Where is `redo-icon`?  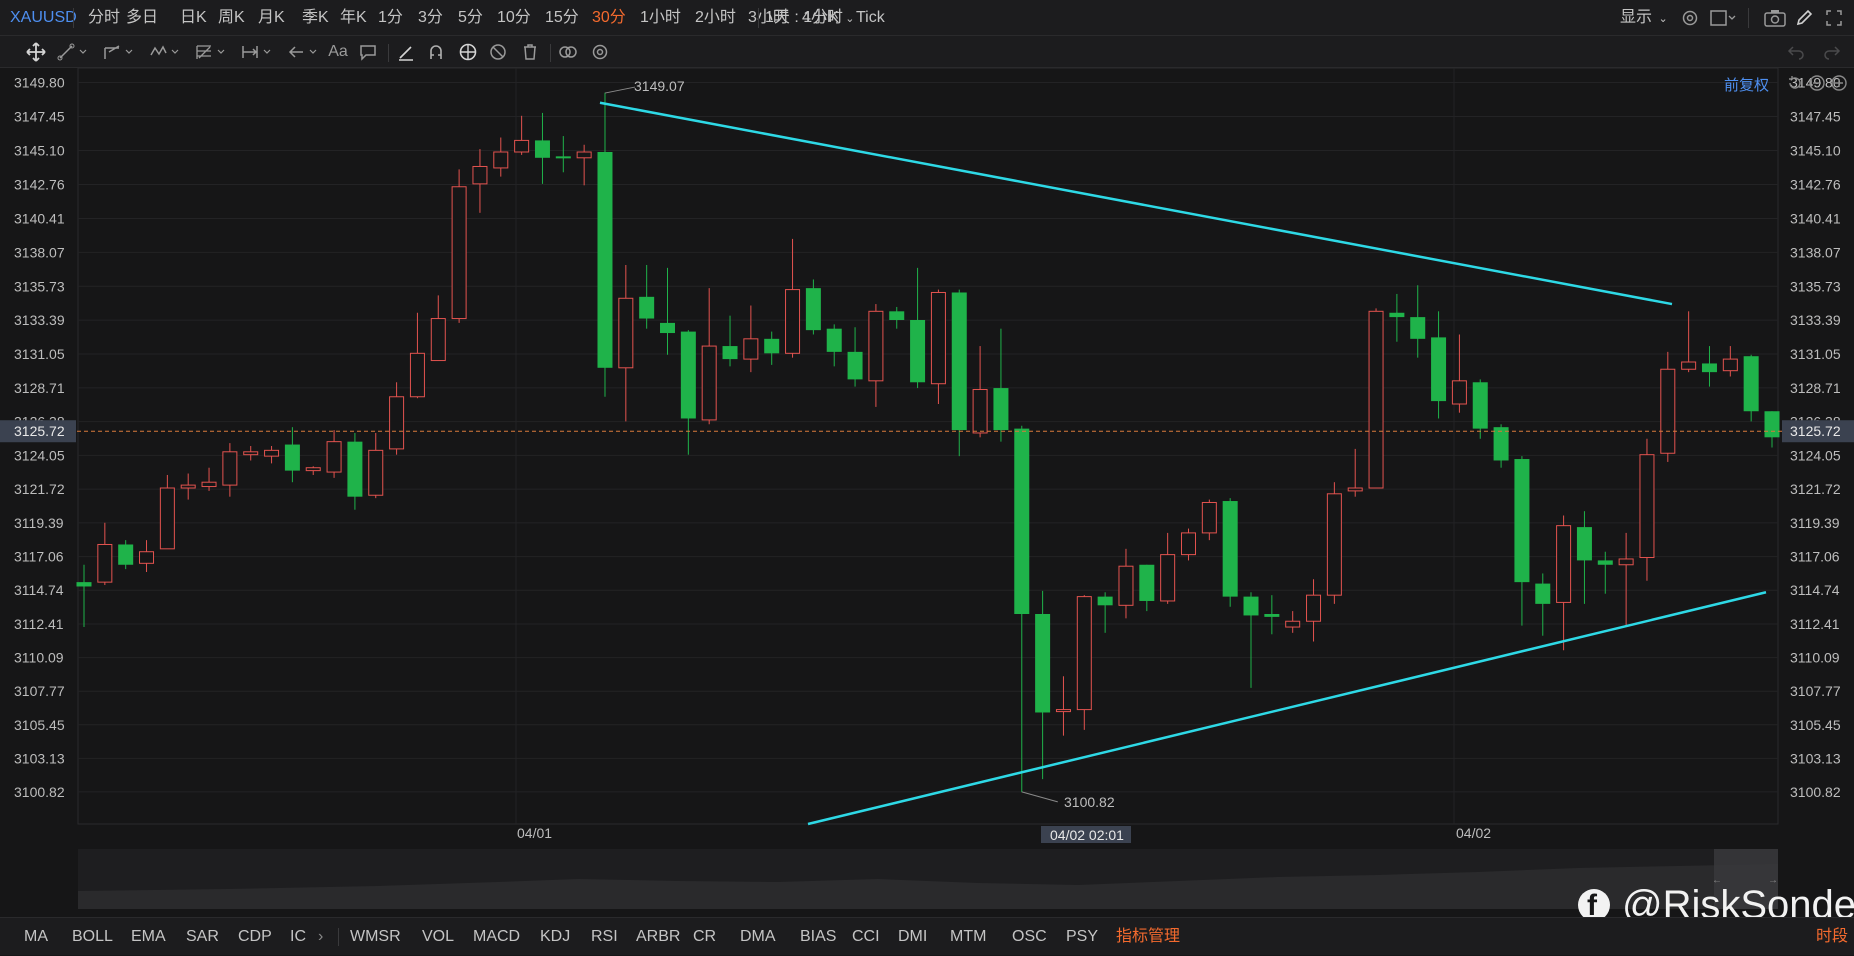 redo-icon is located at coordinates (1832, 52).